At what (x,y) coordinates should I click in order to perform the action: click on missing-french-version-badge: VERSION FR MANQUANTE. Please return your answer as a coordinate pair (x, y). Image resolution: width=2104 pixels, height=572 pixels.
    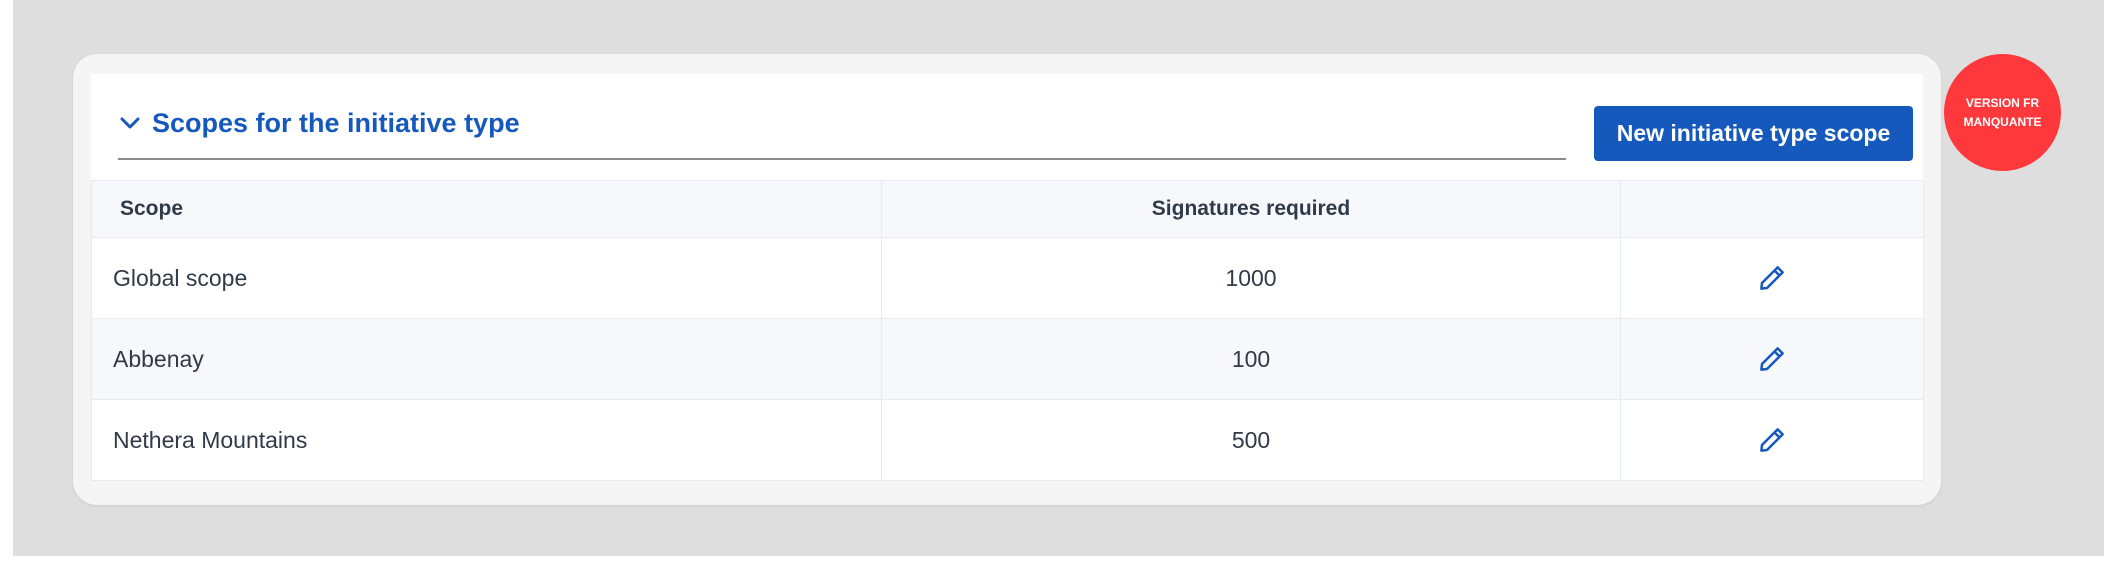
    Looking at the image, I should click on (2002, 112).